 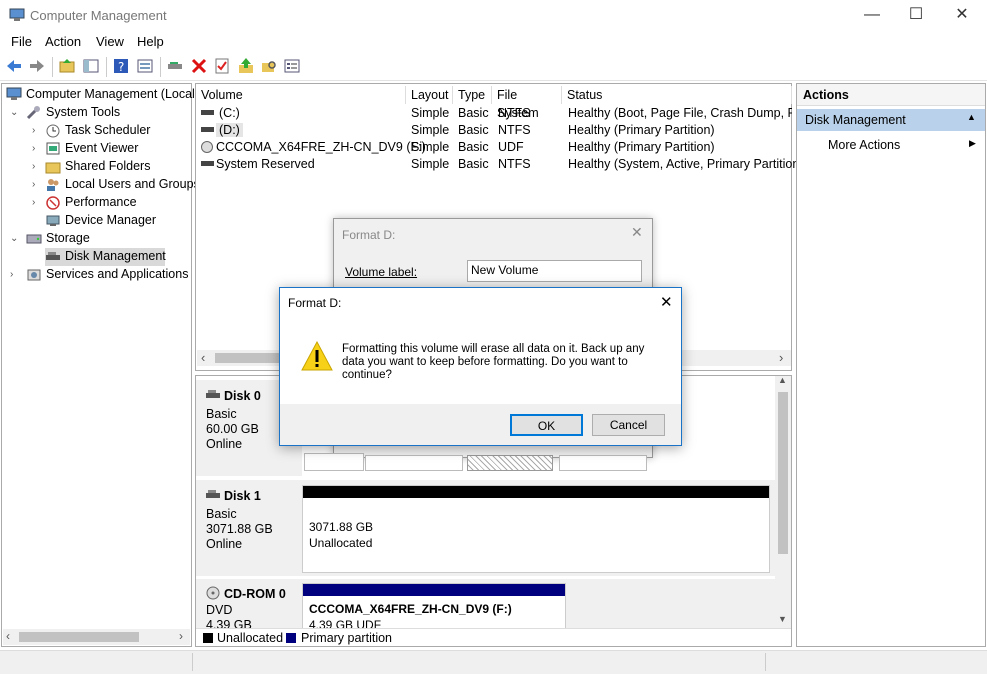 What do you see at coordinates (250, 638) in the screenshot?
I see `legend-unallocated: Unallocated` at bounding box center [250, 638].